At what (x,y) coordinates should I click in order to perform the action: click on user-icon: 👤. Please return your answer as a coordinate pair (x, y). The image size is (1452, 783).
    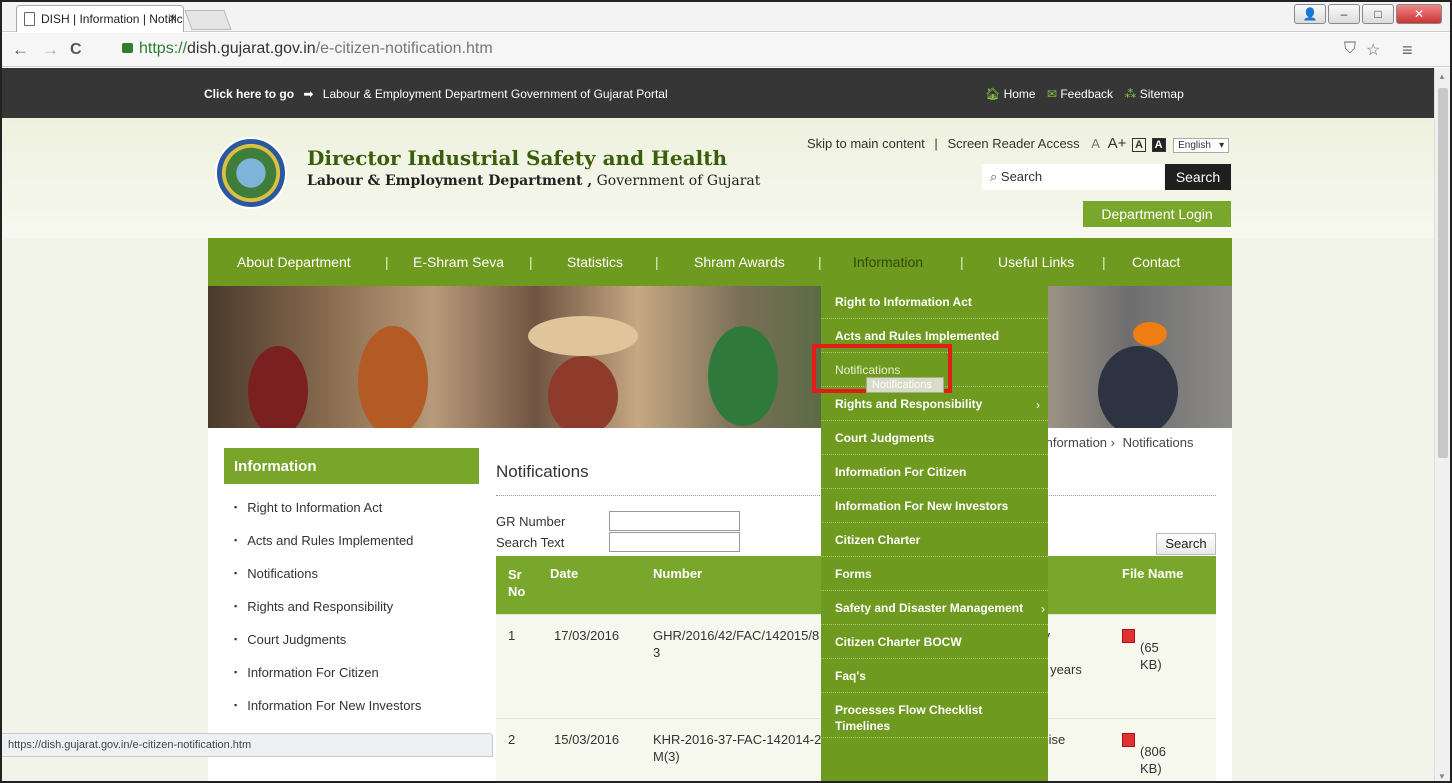
    Looking at the image, I should click on (1310, 14).